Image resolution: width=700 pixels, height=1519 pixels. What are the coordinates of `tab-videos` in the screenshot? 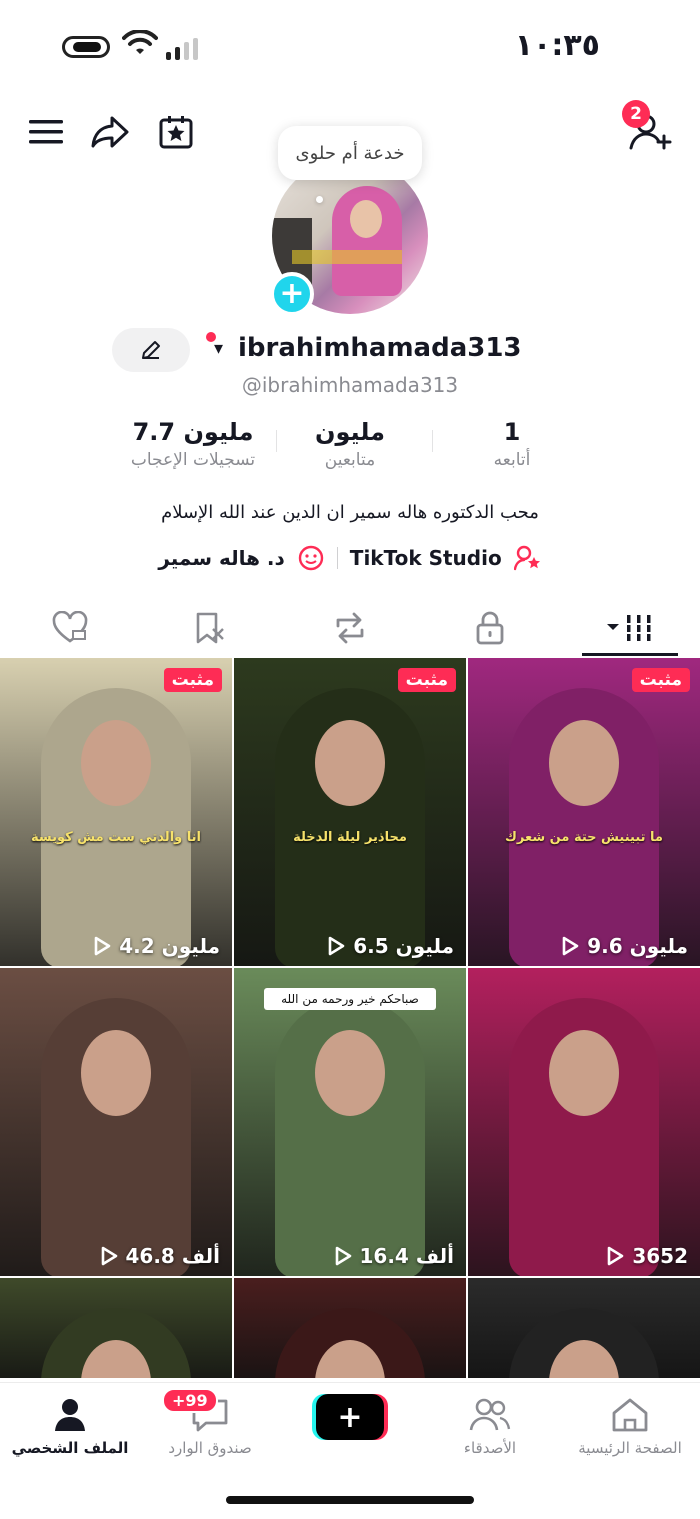 It's located at (630, 628).